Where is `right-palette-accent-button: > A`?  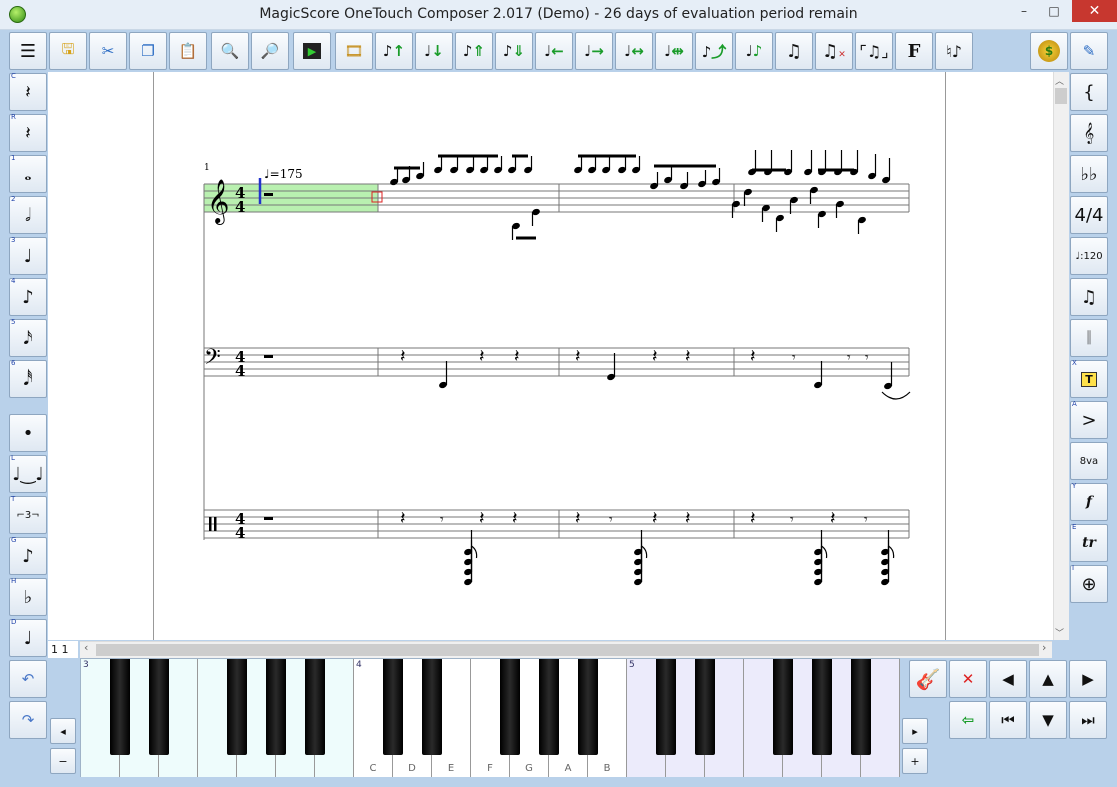 right-palette-accent-button: > A is located at coordinates (1089, 419).